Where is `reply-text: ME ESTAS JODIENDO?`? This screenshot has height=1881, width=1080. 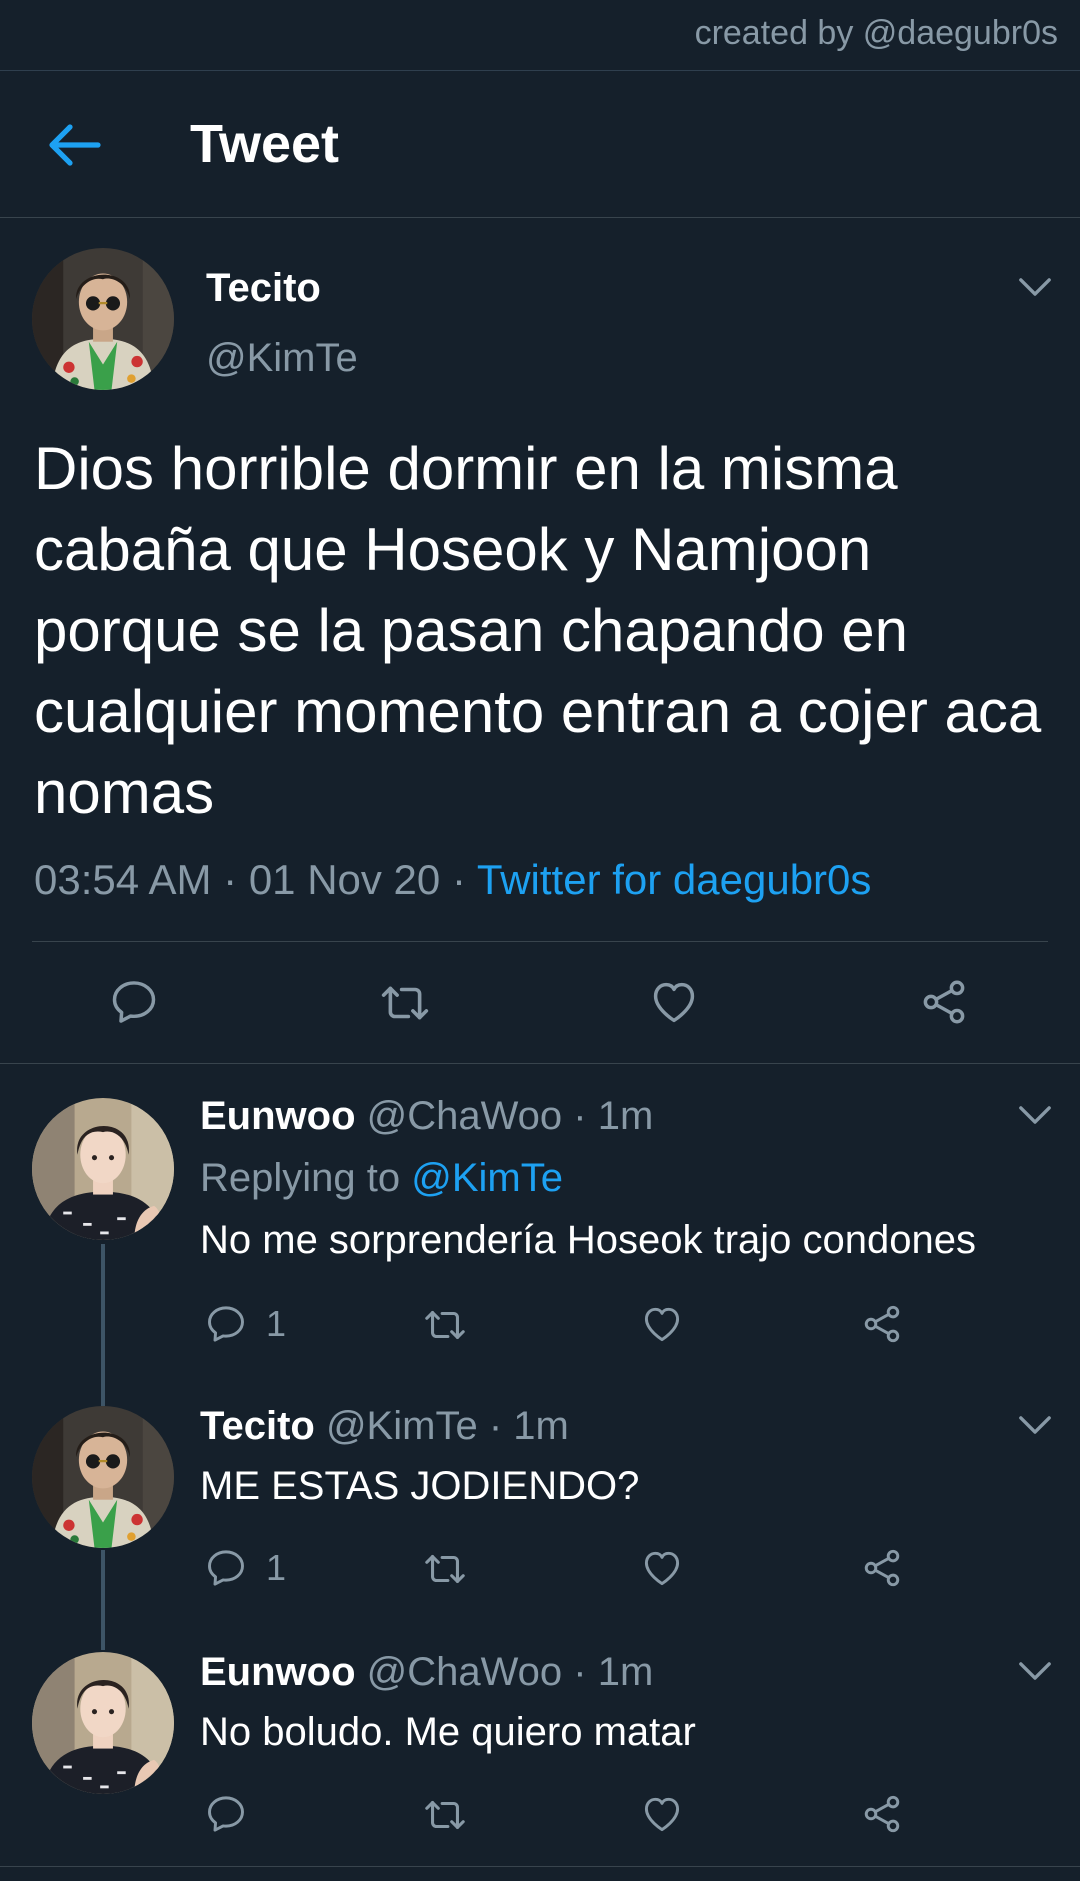
reply-text: ME ESTAS JODIENDO? is located at coordinates (420, 1486).